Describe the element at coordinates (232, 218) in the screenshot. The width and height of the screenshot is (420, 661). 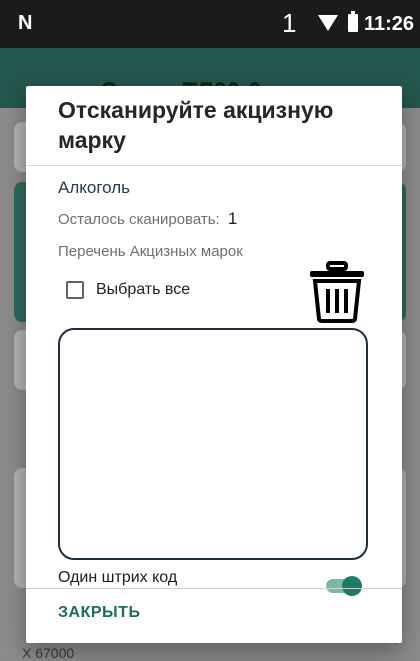
I see `remaining-value: 1` at that location.